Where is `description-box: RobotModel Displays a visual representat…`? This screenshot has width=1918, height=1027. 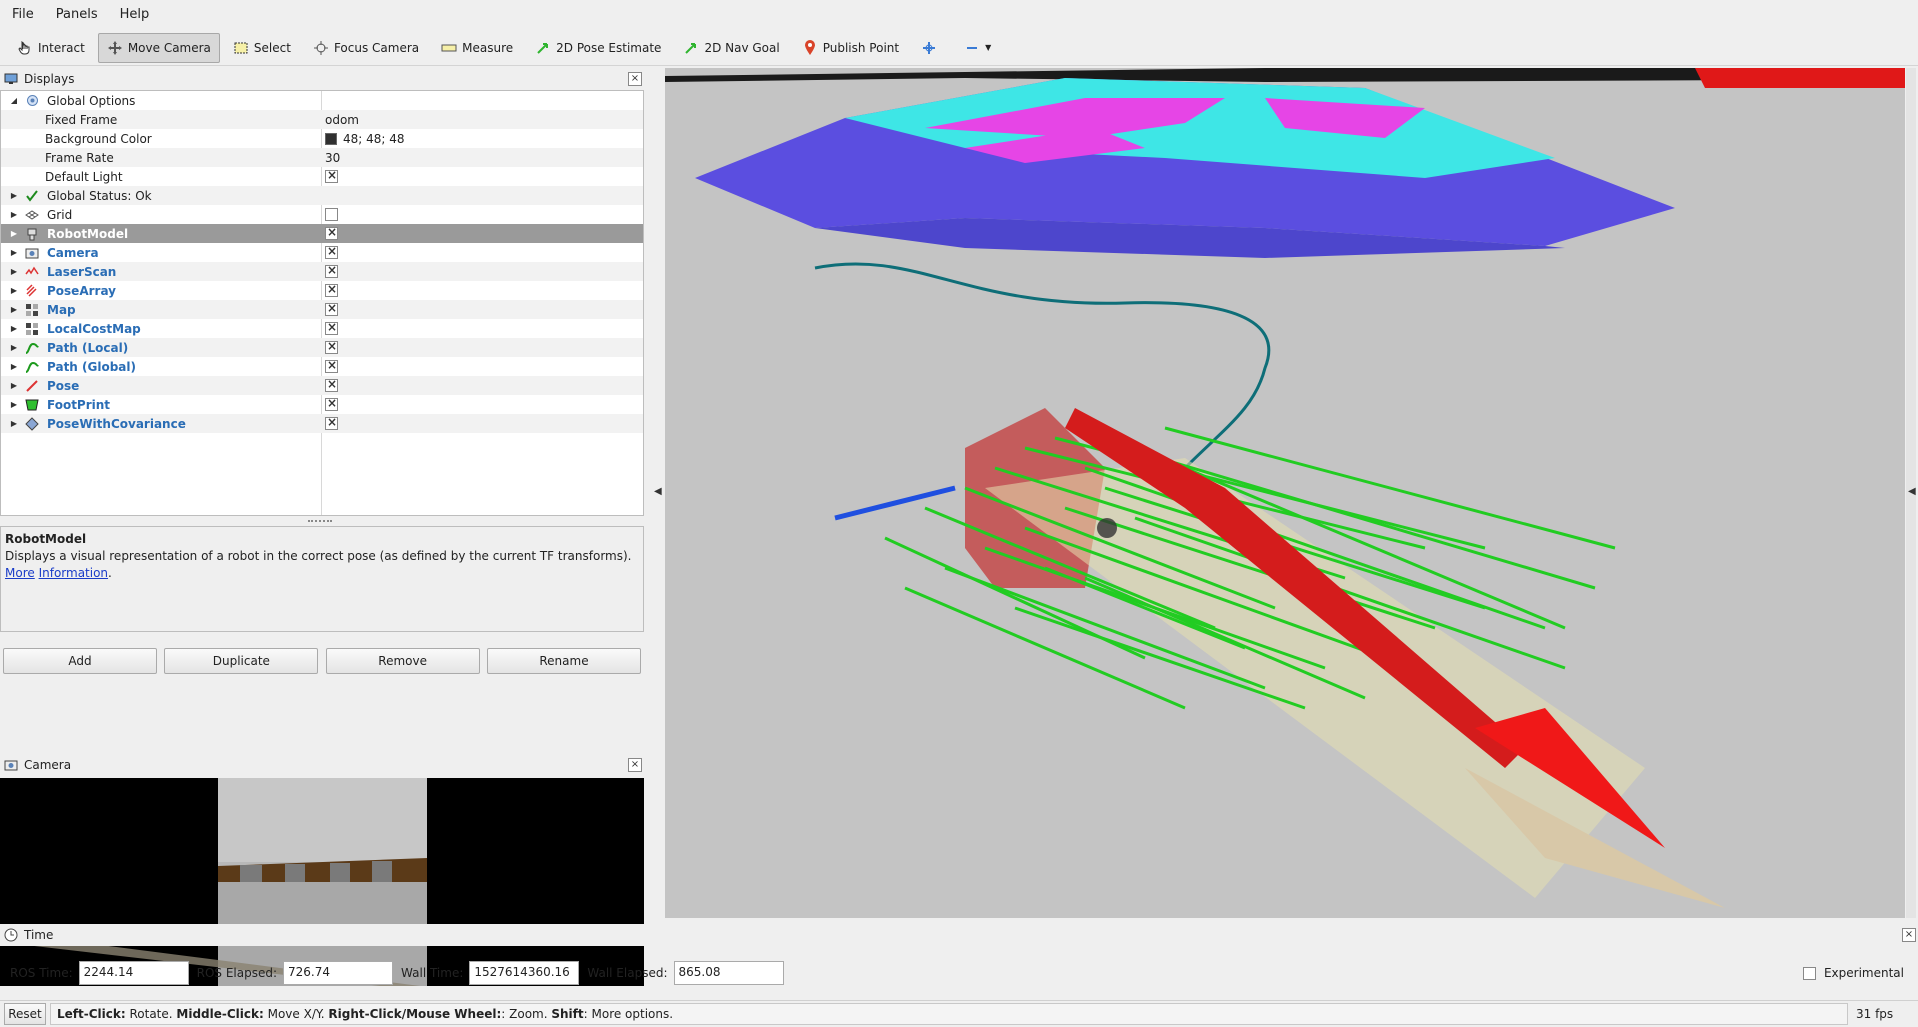
description-box: RobotModel Displays a visual representat… is located at coordinates (322, 579).